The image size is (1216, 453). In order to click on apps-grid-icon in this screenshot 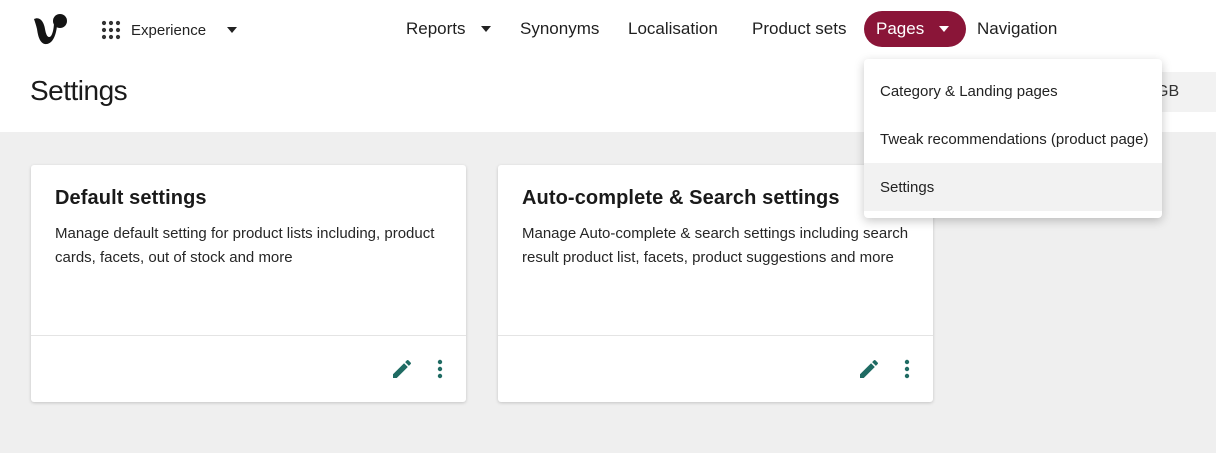, I will do `click(111, 30)`.